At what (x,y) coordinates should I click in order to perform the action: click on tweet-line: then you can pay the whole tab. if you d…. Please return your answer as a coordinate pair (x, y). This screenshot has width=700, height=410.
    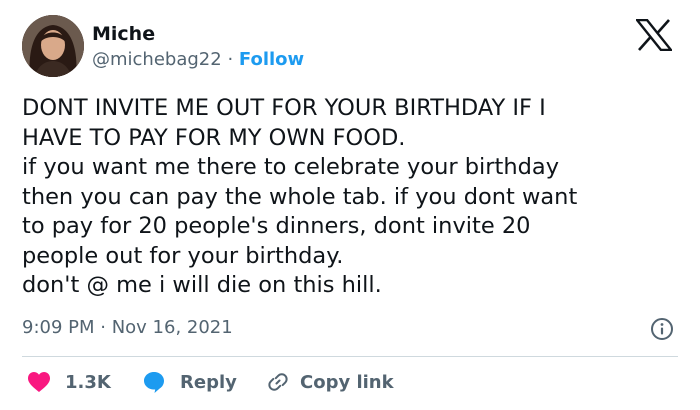
    Looking at the image, I should click on (300, 196).